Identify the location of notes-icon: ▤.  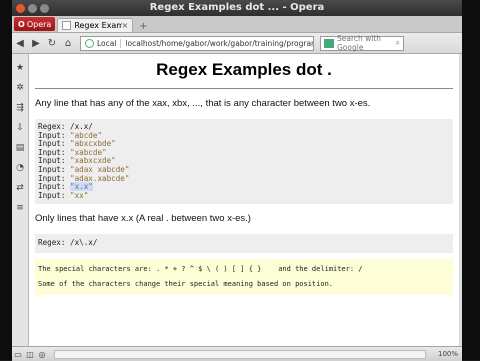
(20, 148).